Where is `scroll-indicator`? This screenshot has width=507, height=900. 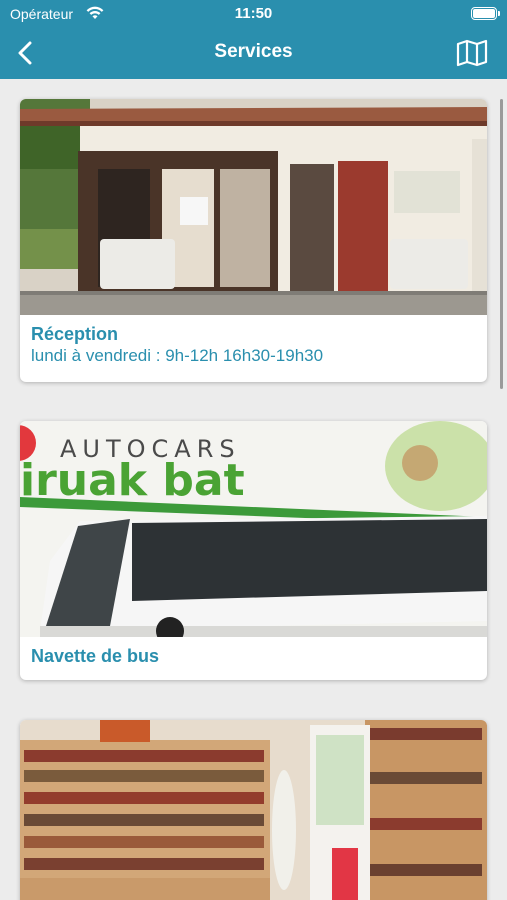
scroll-indicator is located at coordinates (501, 244).